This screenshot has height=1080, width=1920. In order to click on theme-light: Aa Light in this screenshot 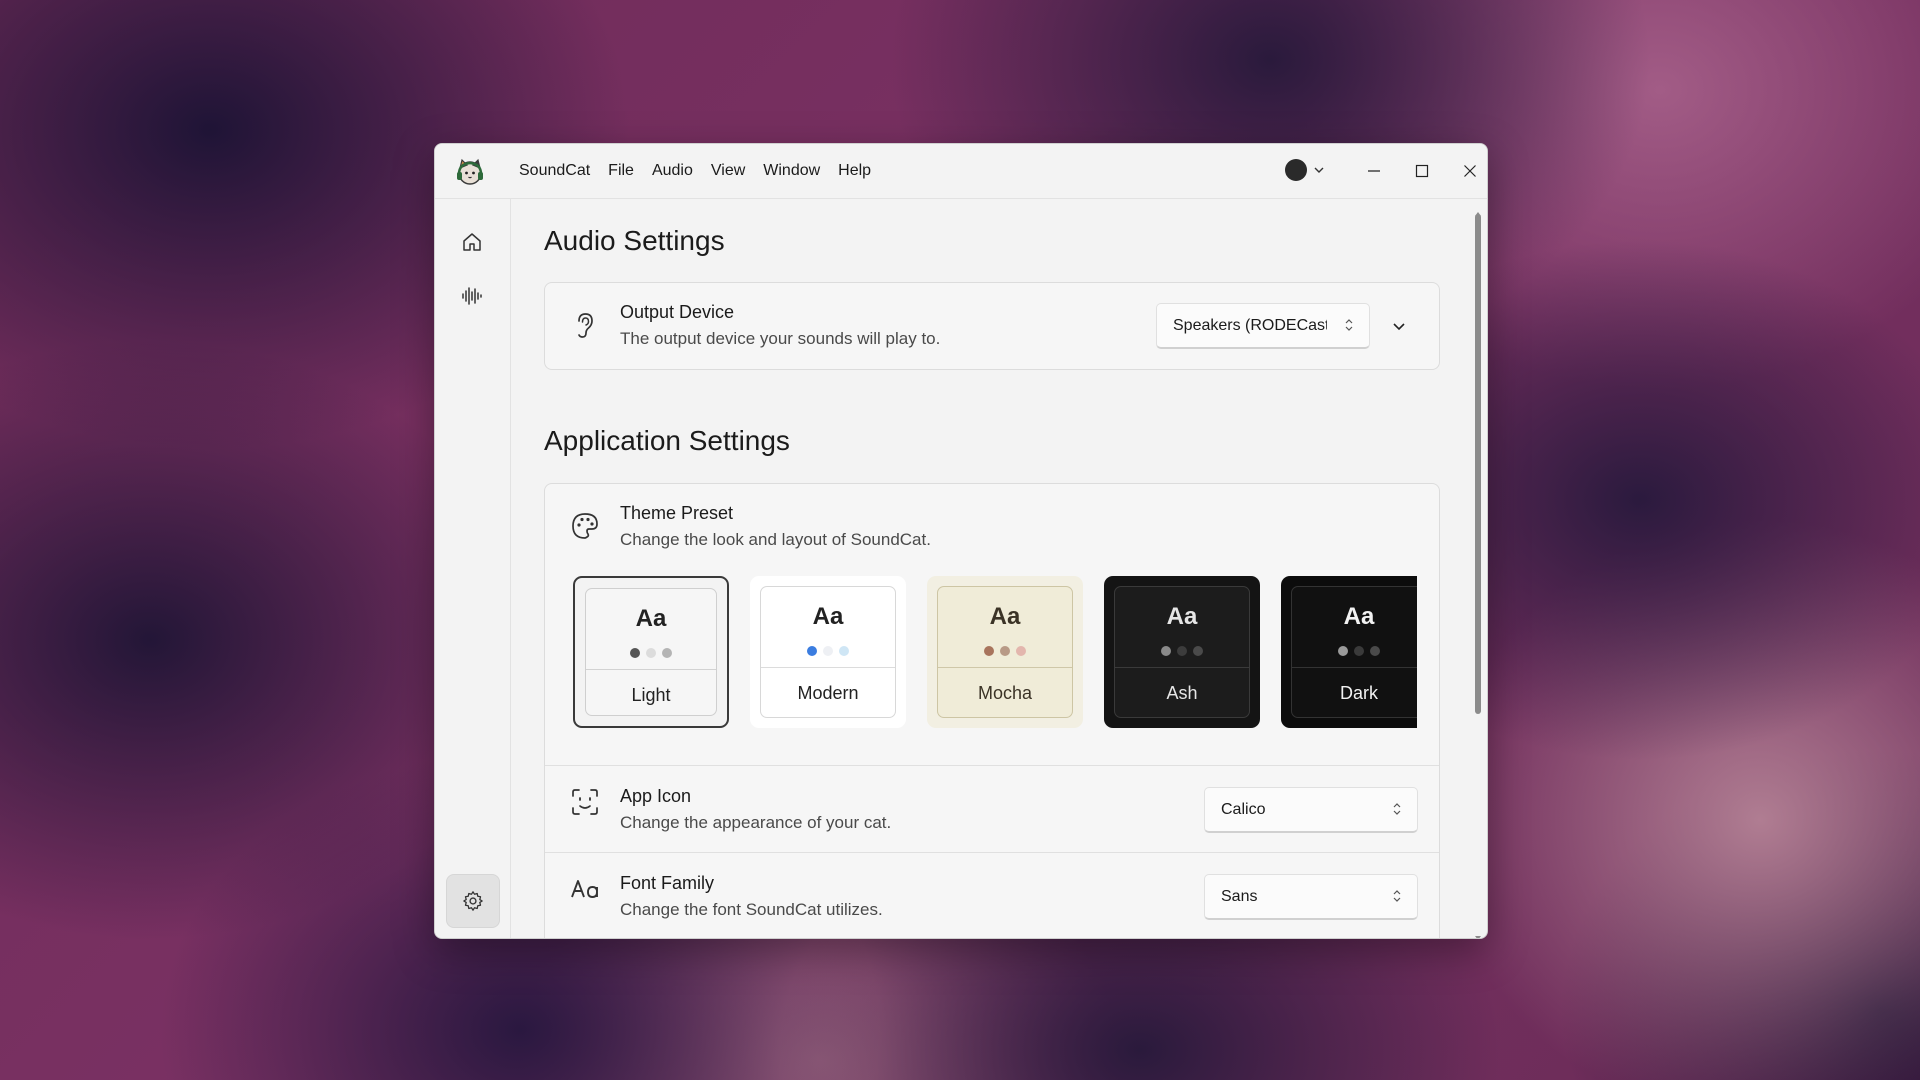, I will do `click(651, 652)`.